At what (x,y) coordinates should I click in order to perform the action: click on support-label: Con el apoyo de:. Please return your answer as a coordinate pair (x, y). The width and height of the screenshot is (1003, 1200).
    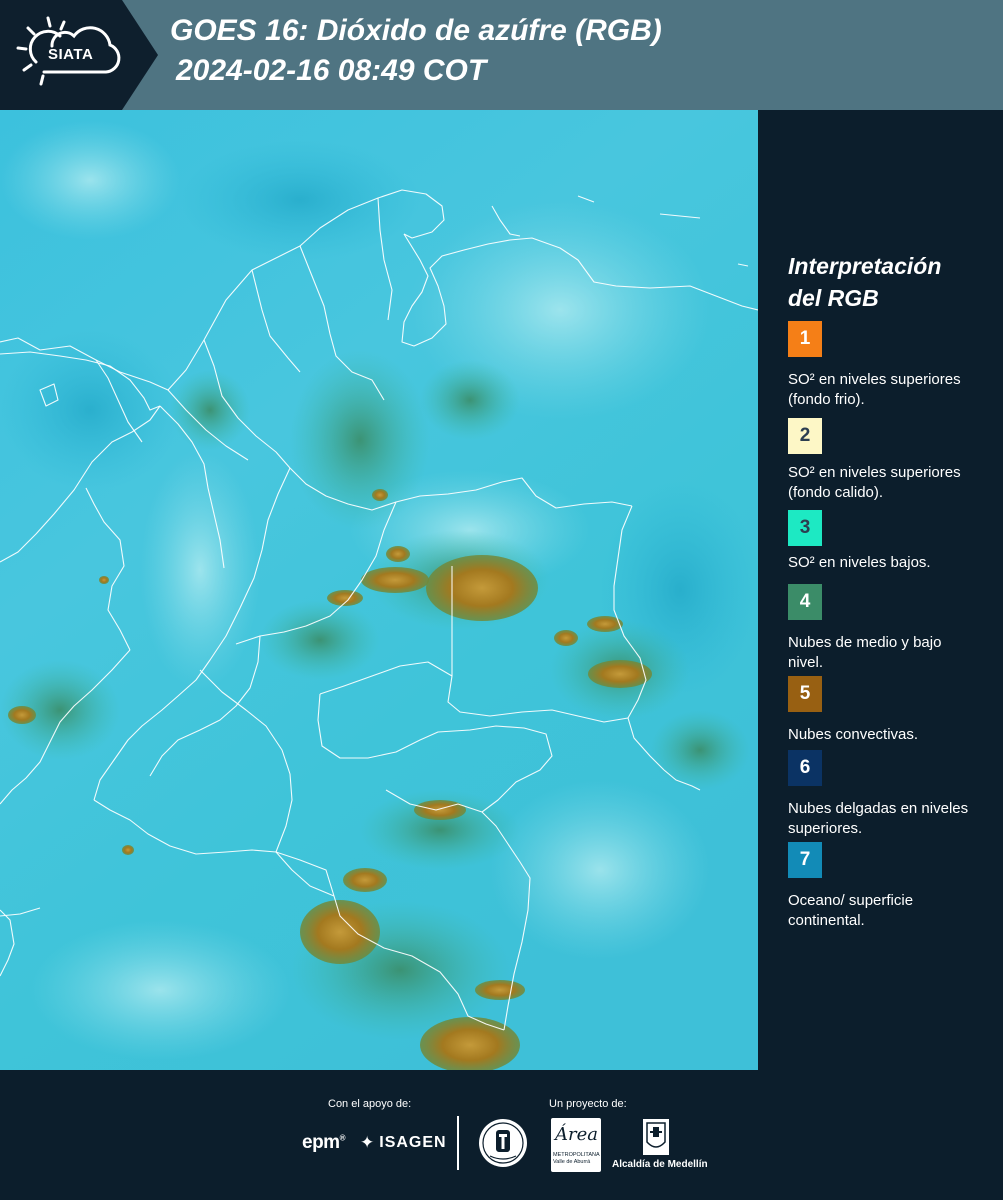
    Looking at the image, I should click on (370, 1104).